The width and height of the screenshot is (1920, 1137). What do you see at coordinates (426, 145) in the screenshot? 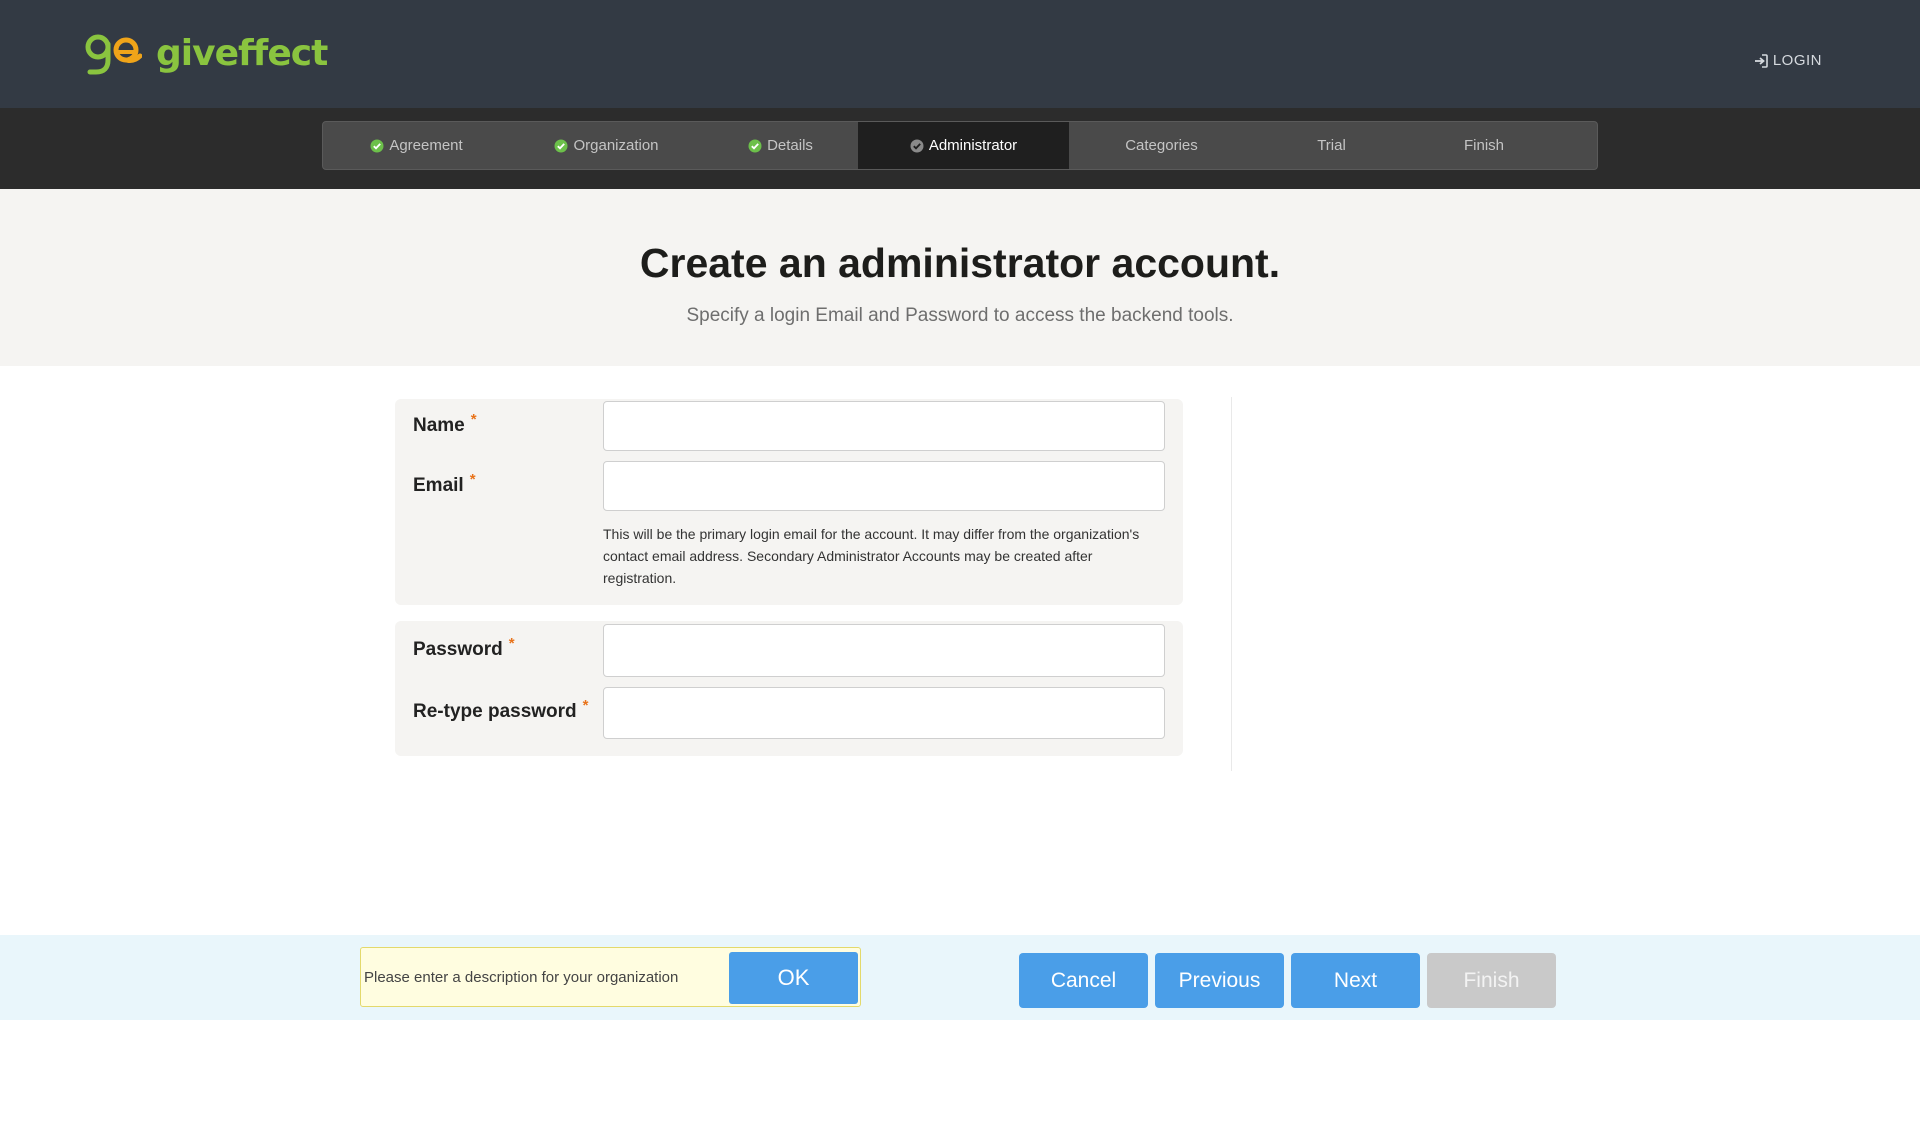
I see `step-label: Agreement` at bounding box center [426, 145].